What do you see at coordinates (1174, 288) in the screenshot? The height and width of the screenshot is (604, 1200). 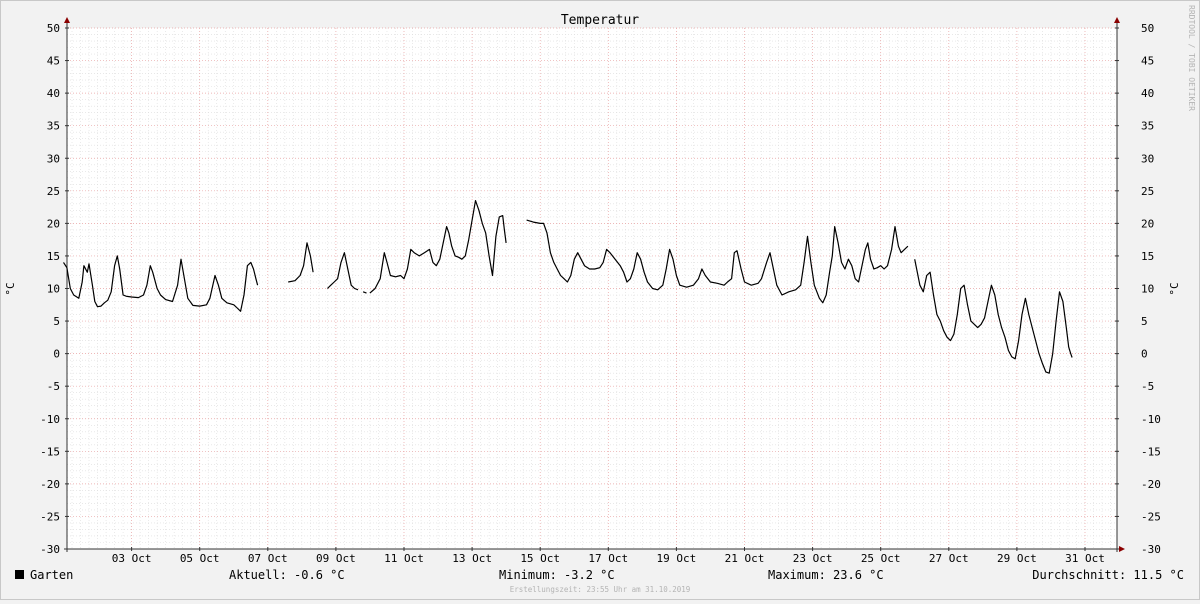 I see `y-axis-label-right: °C` at bounding box center [1174, 288].